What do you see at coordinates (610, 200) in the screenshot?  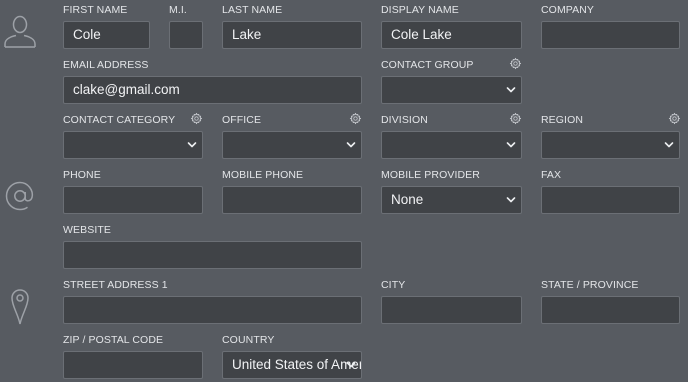 I see `fax-field` at bounding box center [610, 200].